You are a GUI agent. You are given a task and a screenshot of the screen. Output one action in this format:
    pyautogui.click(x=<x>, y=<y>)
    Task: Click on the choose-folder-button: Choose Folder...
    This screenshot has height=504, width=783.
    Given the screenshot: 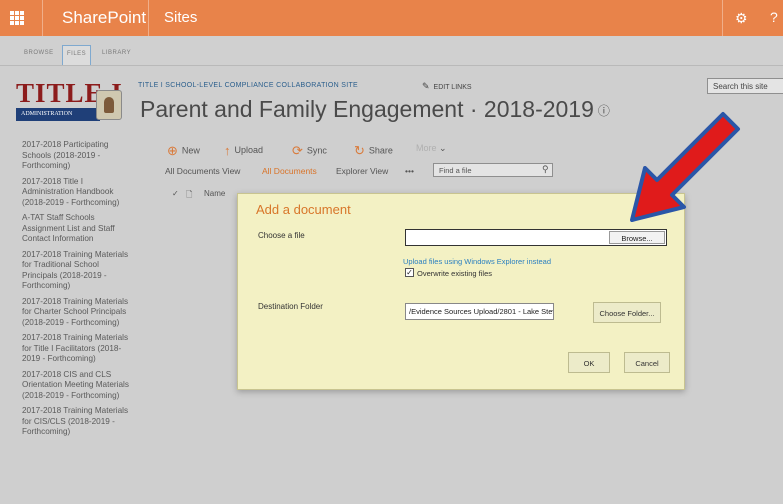 What is the action you would take?
    pyautogui.click(x=627, y=312)
    